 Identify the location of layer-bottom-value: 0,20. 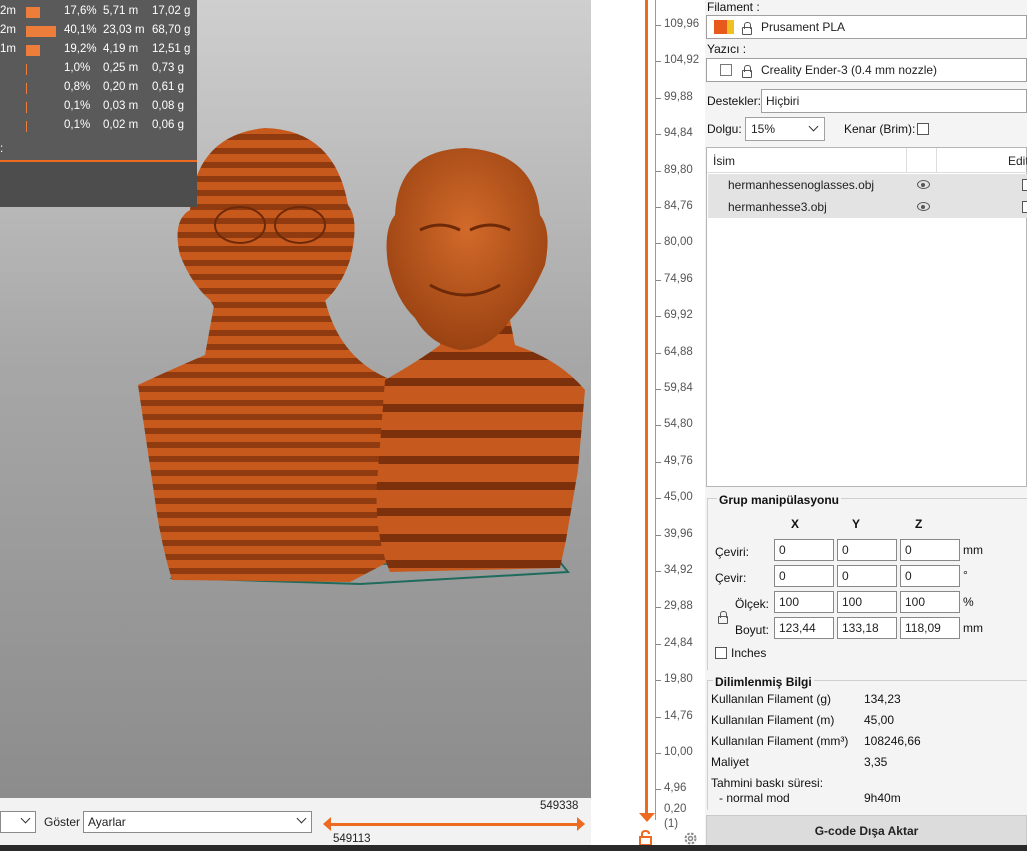
(675, 809).